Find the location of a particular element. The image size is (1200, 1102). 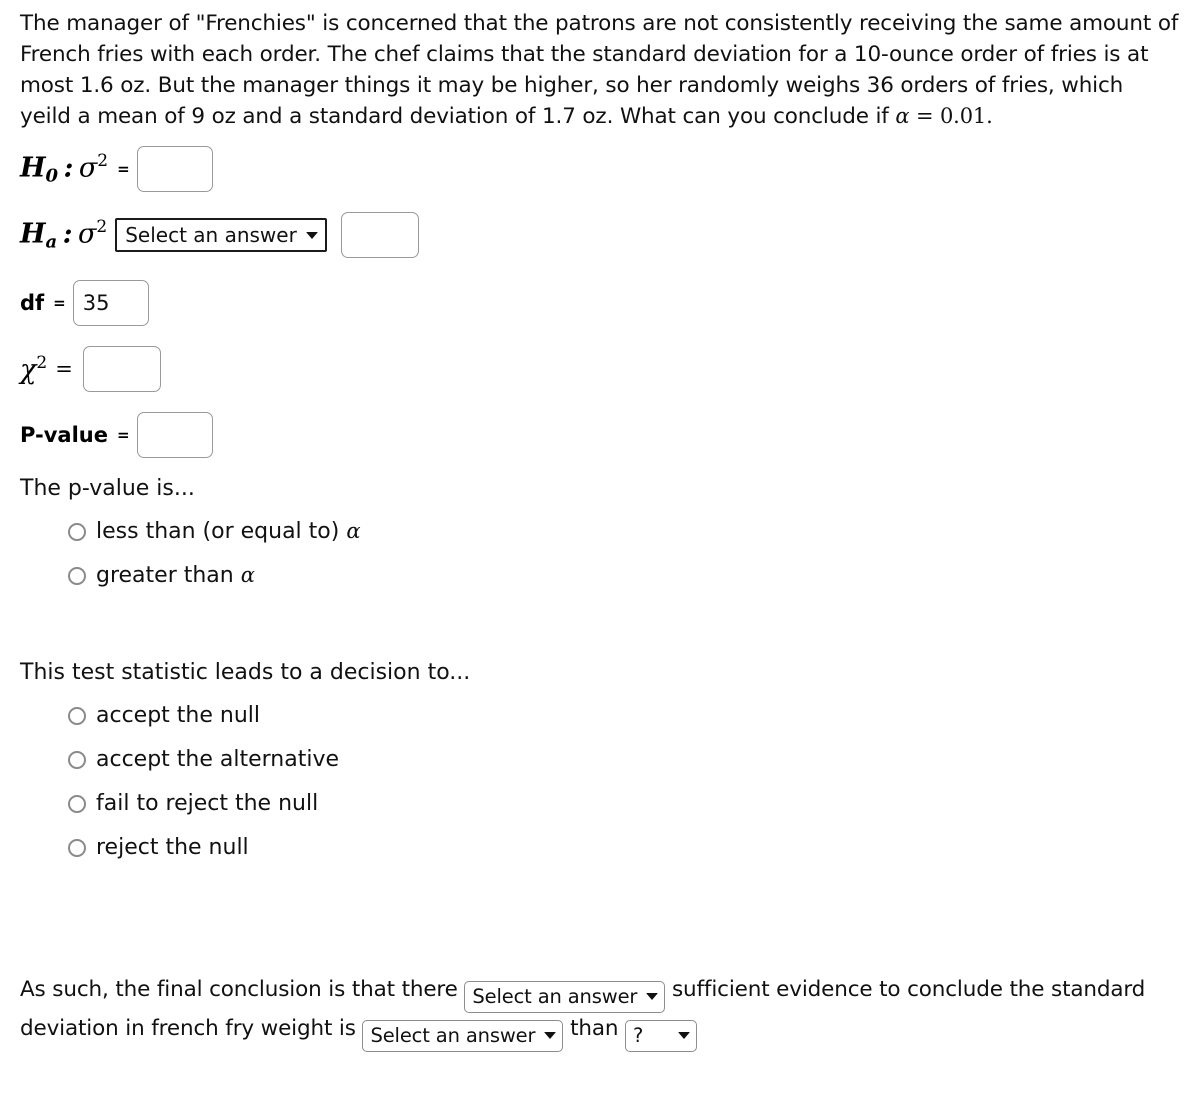

chi-exponent: 2 is located at coordinates (42, 362).